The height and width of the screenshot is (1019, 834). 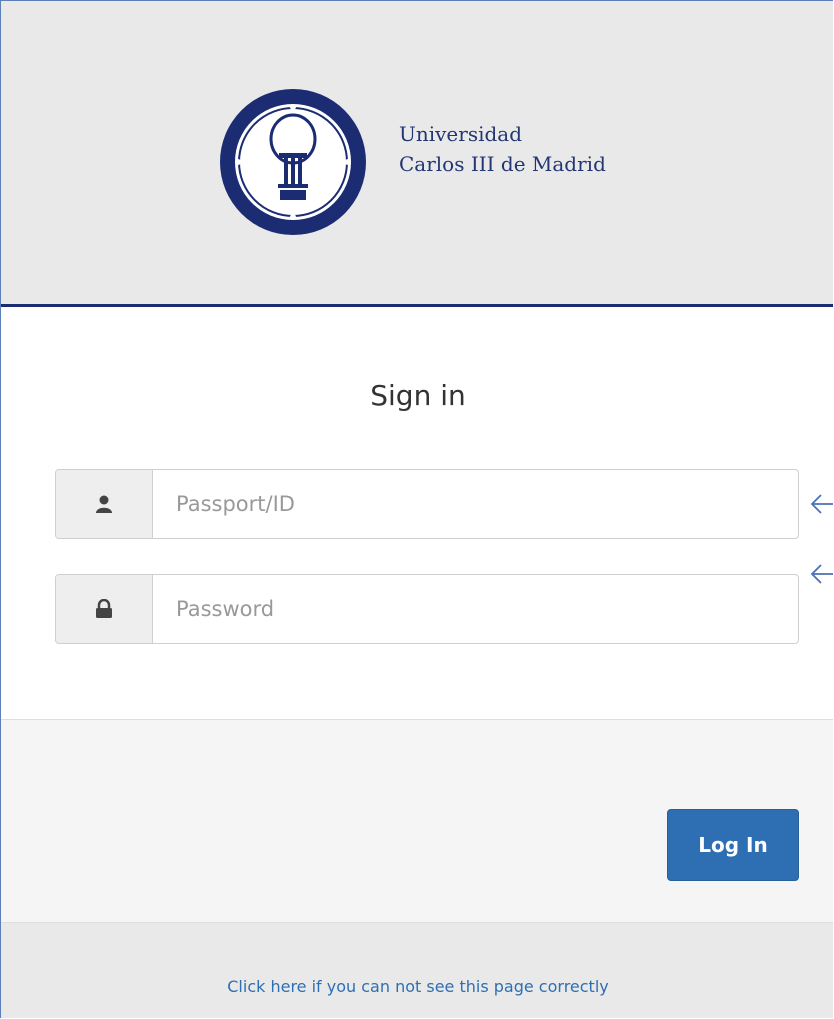 I want to click on username-addon, so click(x=104, y=504).